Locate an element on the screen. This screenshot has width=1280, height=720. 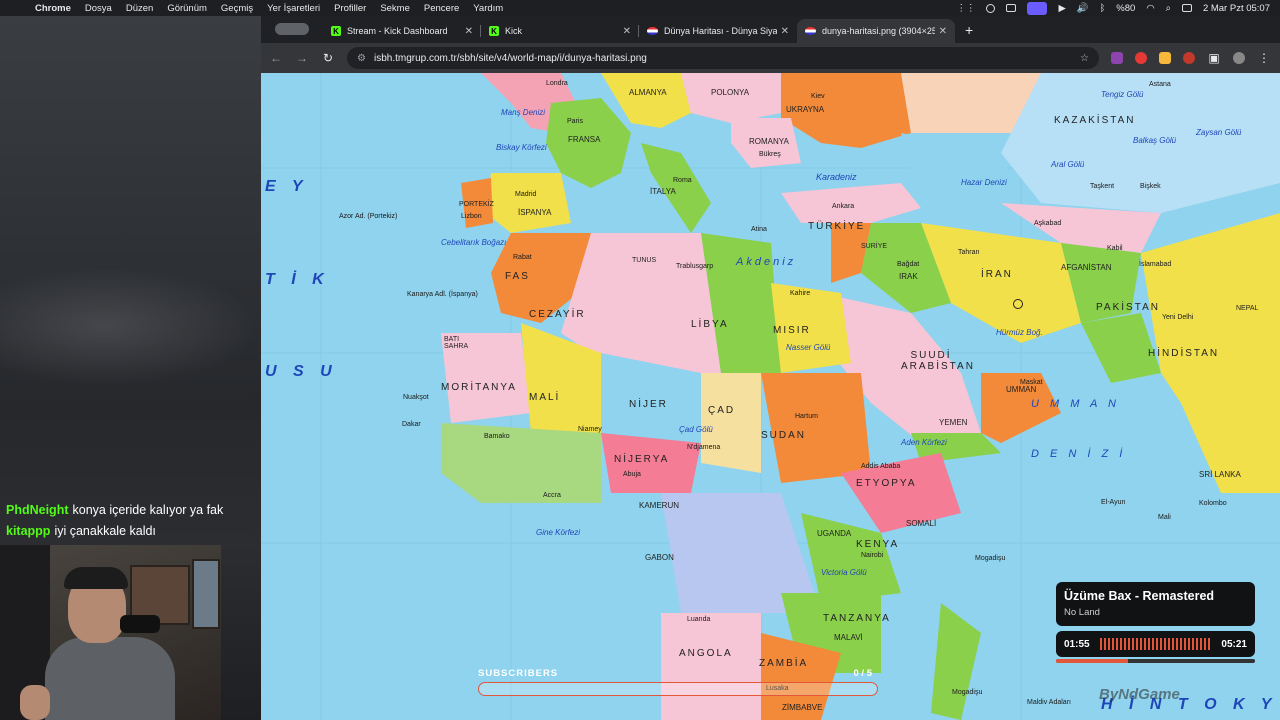
bluetooth-icon: ᛒ is located at coordinates (1103, 8).